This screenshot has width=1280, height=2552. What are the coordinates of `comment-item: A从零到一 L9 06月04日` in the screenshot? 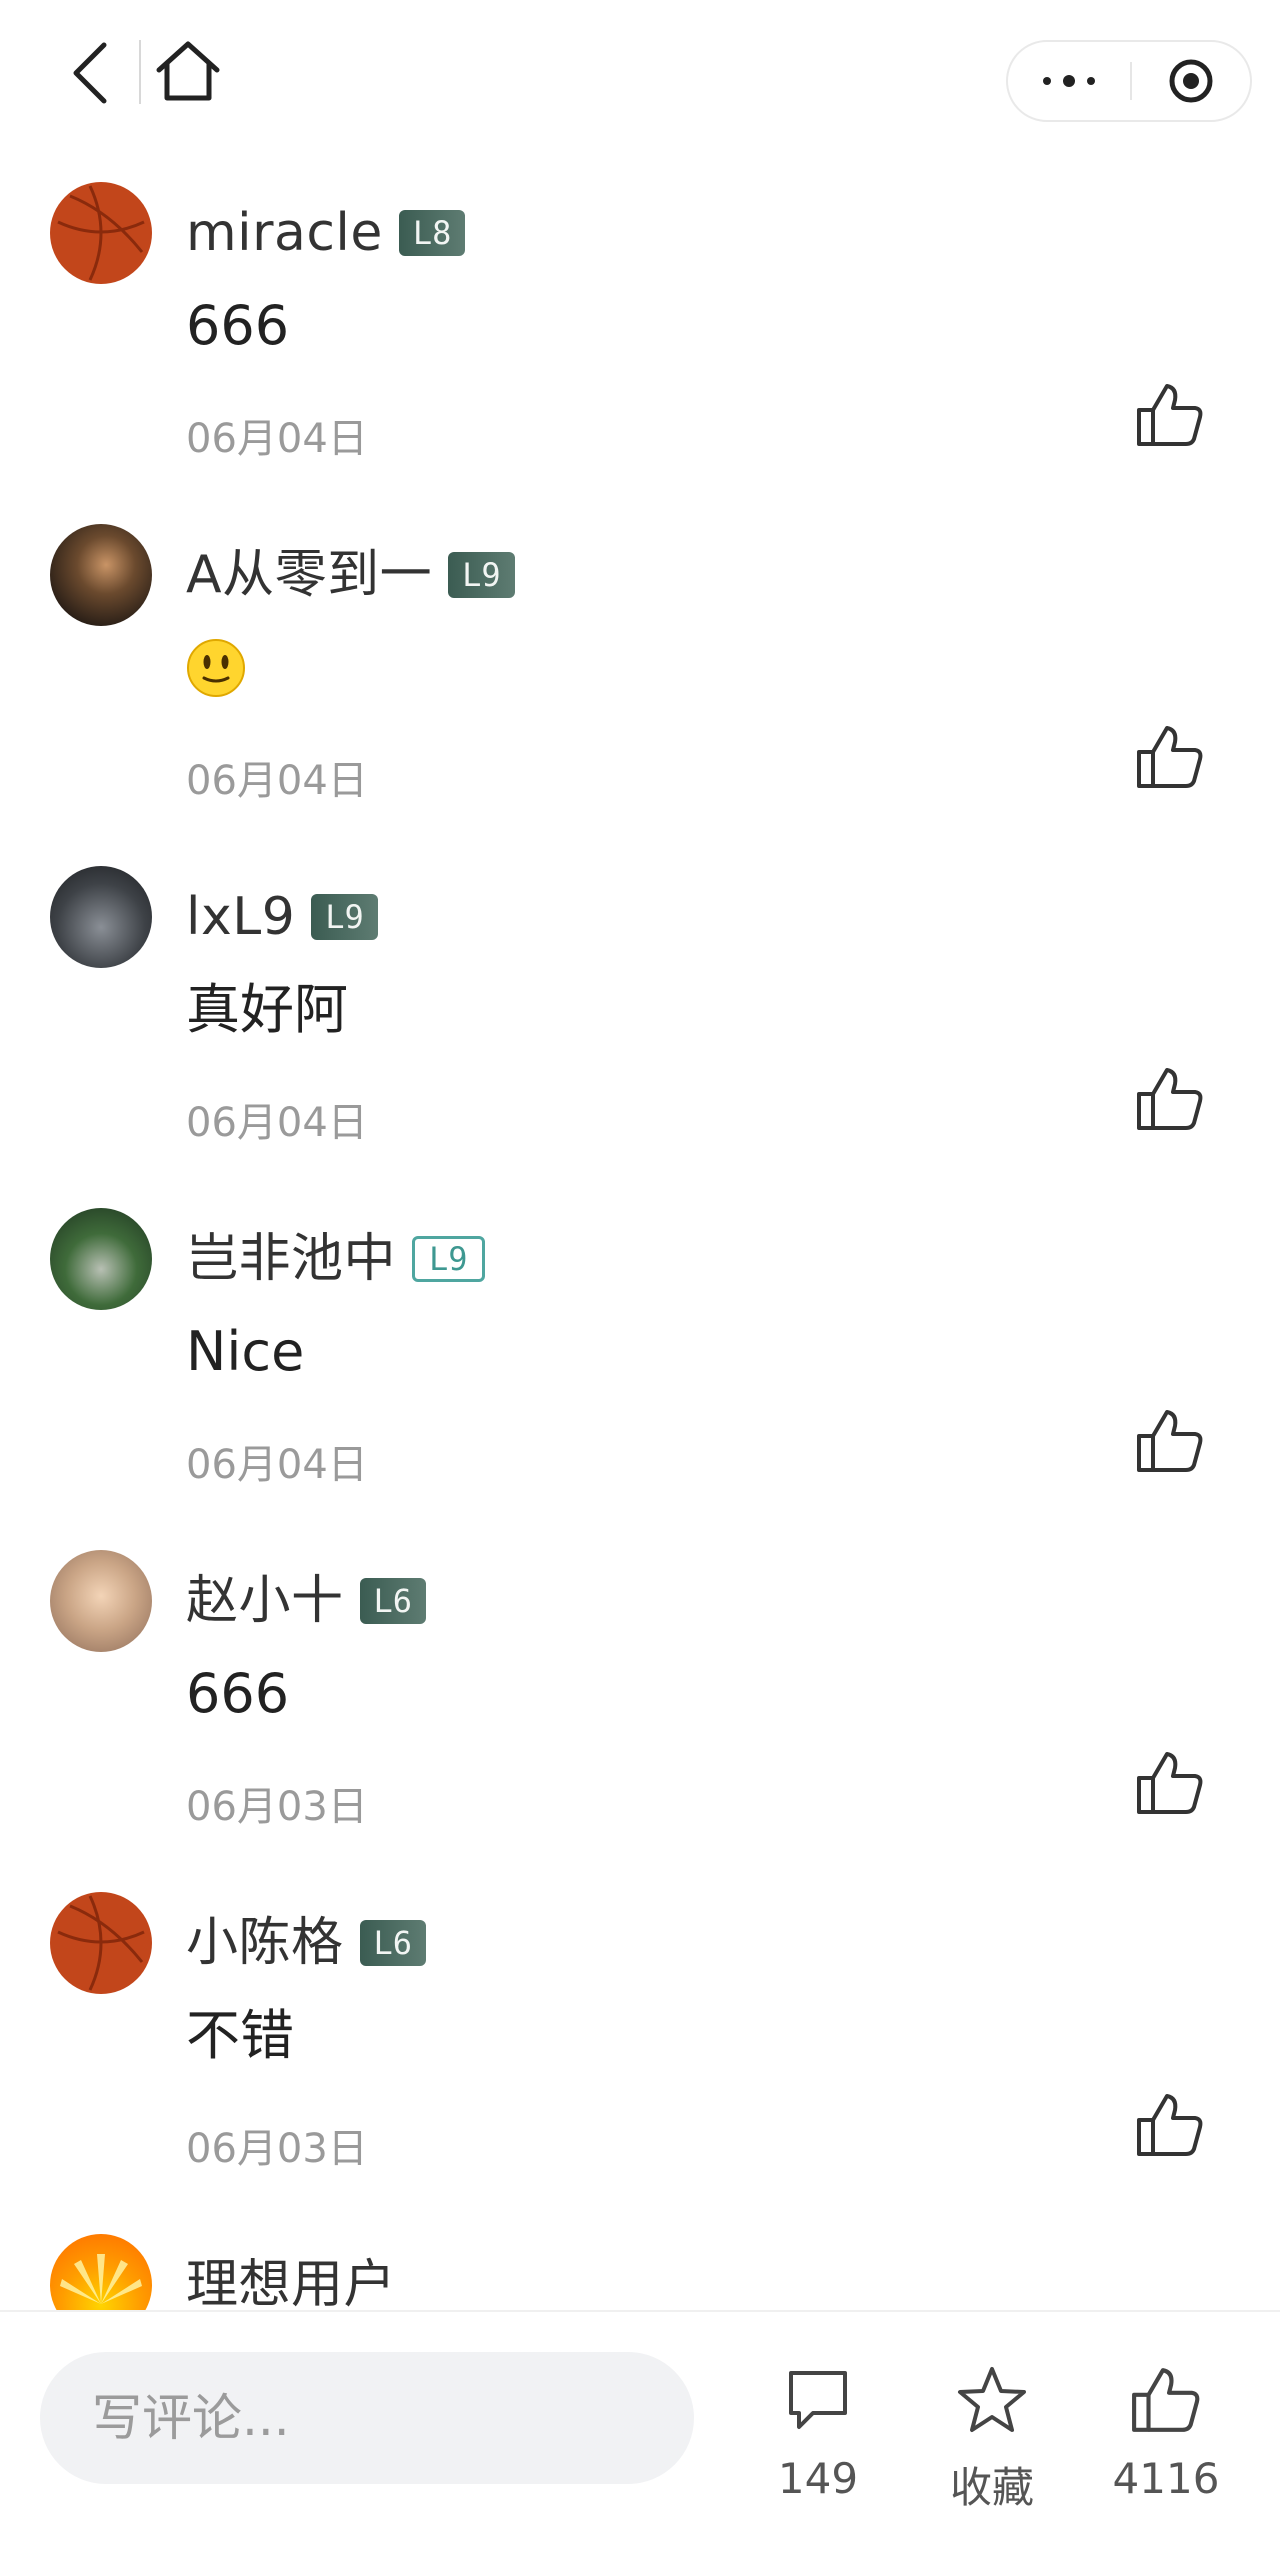 It's located at (640, 683).